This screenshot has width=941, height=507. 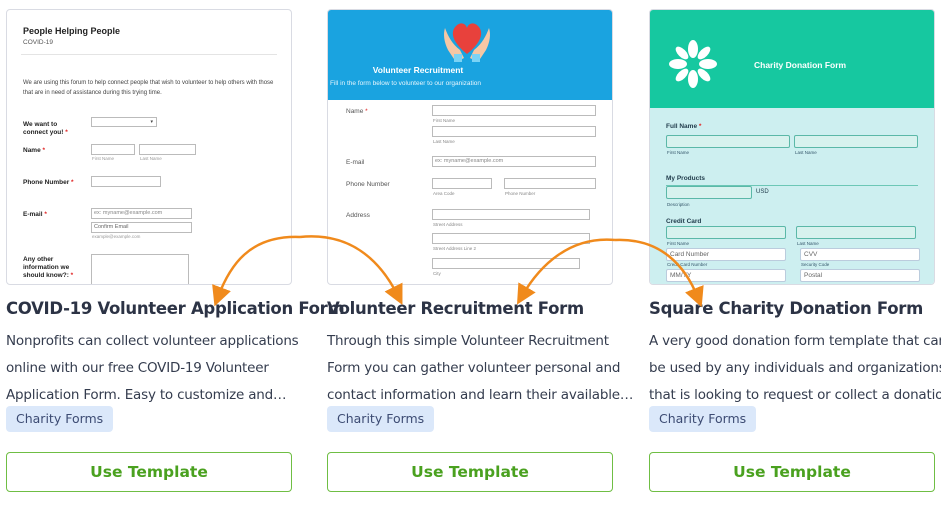 I want to click on preview-dropdown: ▾, so click(x=124, y=122).